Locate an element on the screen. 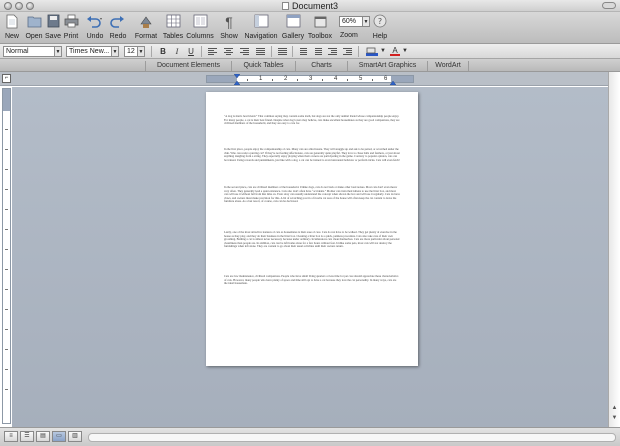  tab-stop-selector: ⌐ is located at coordinates (6, 78).